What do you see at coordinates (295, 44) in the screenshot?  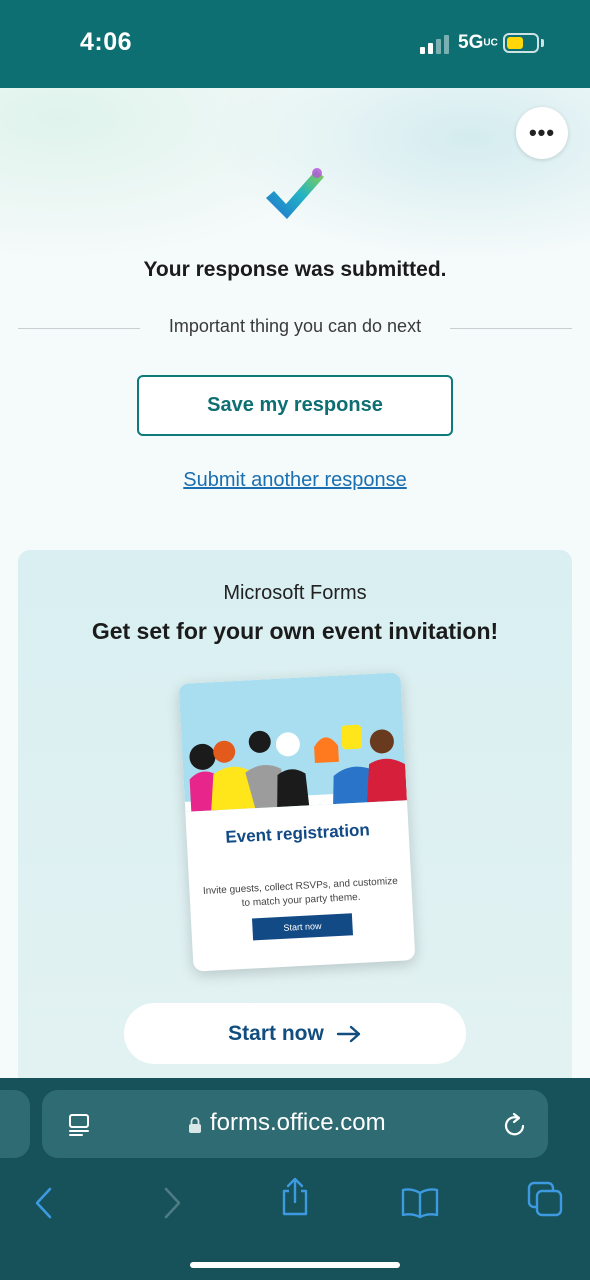 I see `status-bar: 4:06 5GUC` at bounding box center [295, 44].